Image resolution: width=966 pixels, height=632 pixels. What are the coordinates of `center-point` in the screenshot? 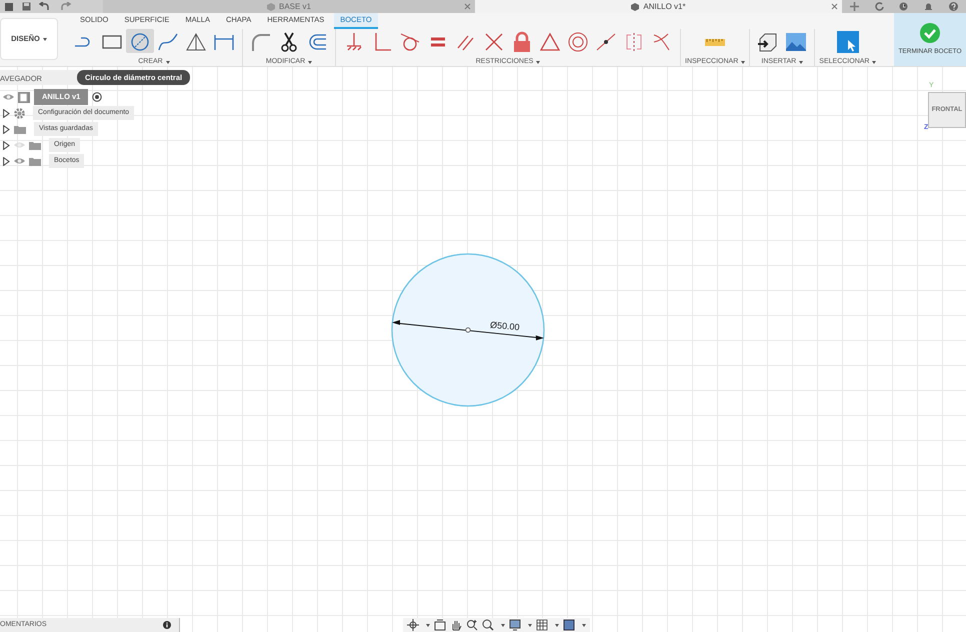 It's located at (468, 330).